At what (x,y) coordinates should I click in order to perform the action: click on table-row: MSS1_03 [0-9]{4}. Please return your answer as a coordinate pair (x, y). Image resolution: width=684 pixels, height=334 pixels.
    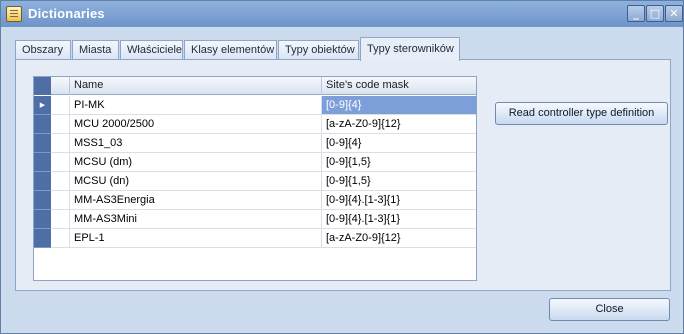
    Looking at the image, I should click on (255, 143).